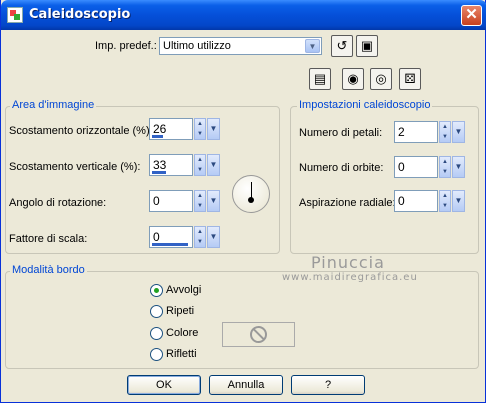 This screenshot has width=486, height=403. I want to click on reset-button: ↺, so click(342, 46).